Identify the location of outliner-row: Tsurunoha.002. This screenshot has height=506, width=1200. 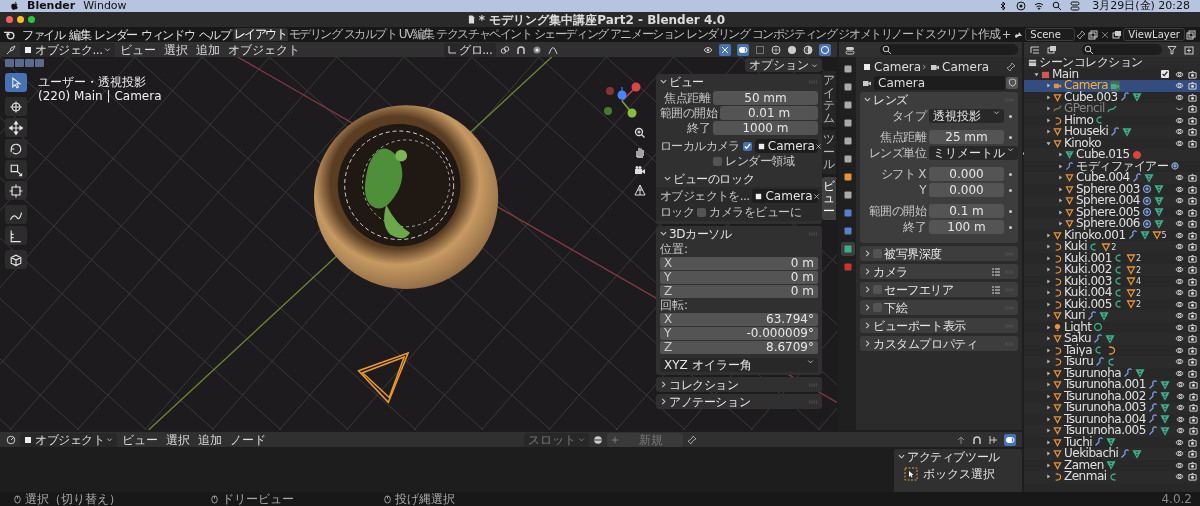
(1112, 396).